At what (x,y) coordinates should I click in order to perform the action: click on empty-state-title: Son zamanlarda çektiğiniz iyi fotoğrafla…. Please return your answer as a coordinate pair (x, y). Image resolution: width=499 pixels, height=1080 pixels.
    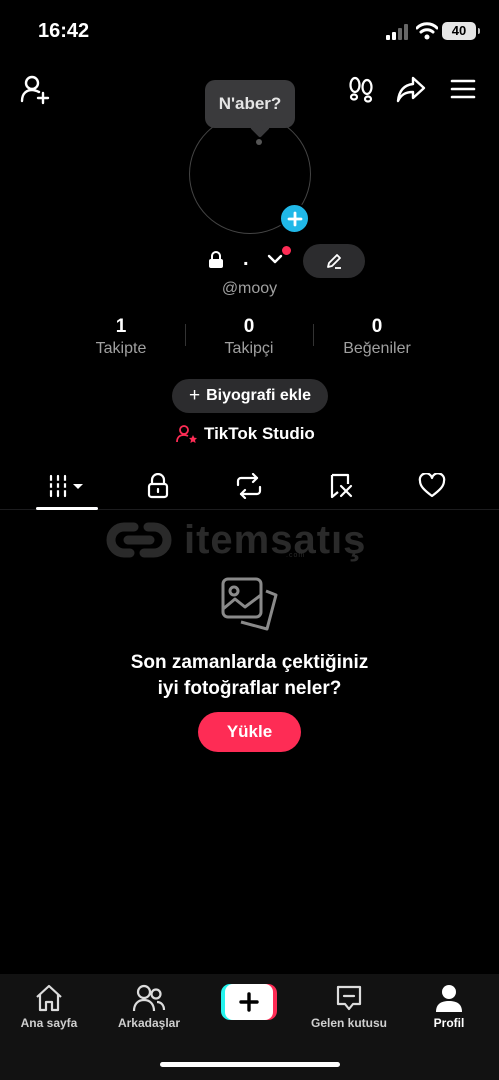
    Looking at the image, I should click on (249, 676).